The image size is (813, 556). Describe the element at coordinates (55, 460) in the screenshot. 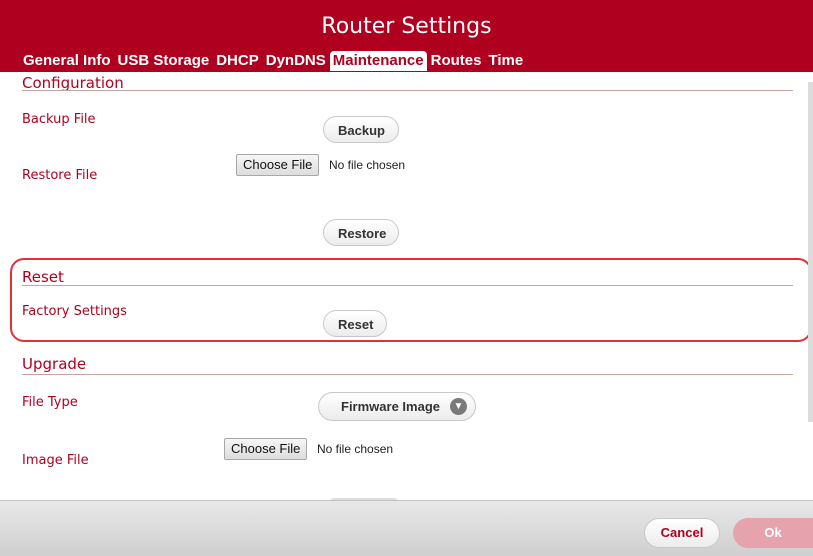

I see `image-file-label: Image File` at that location.